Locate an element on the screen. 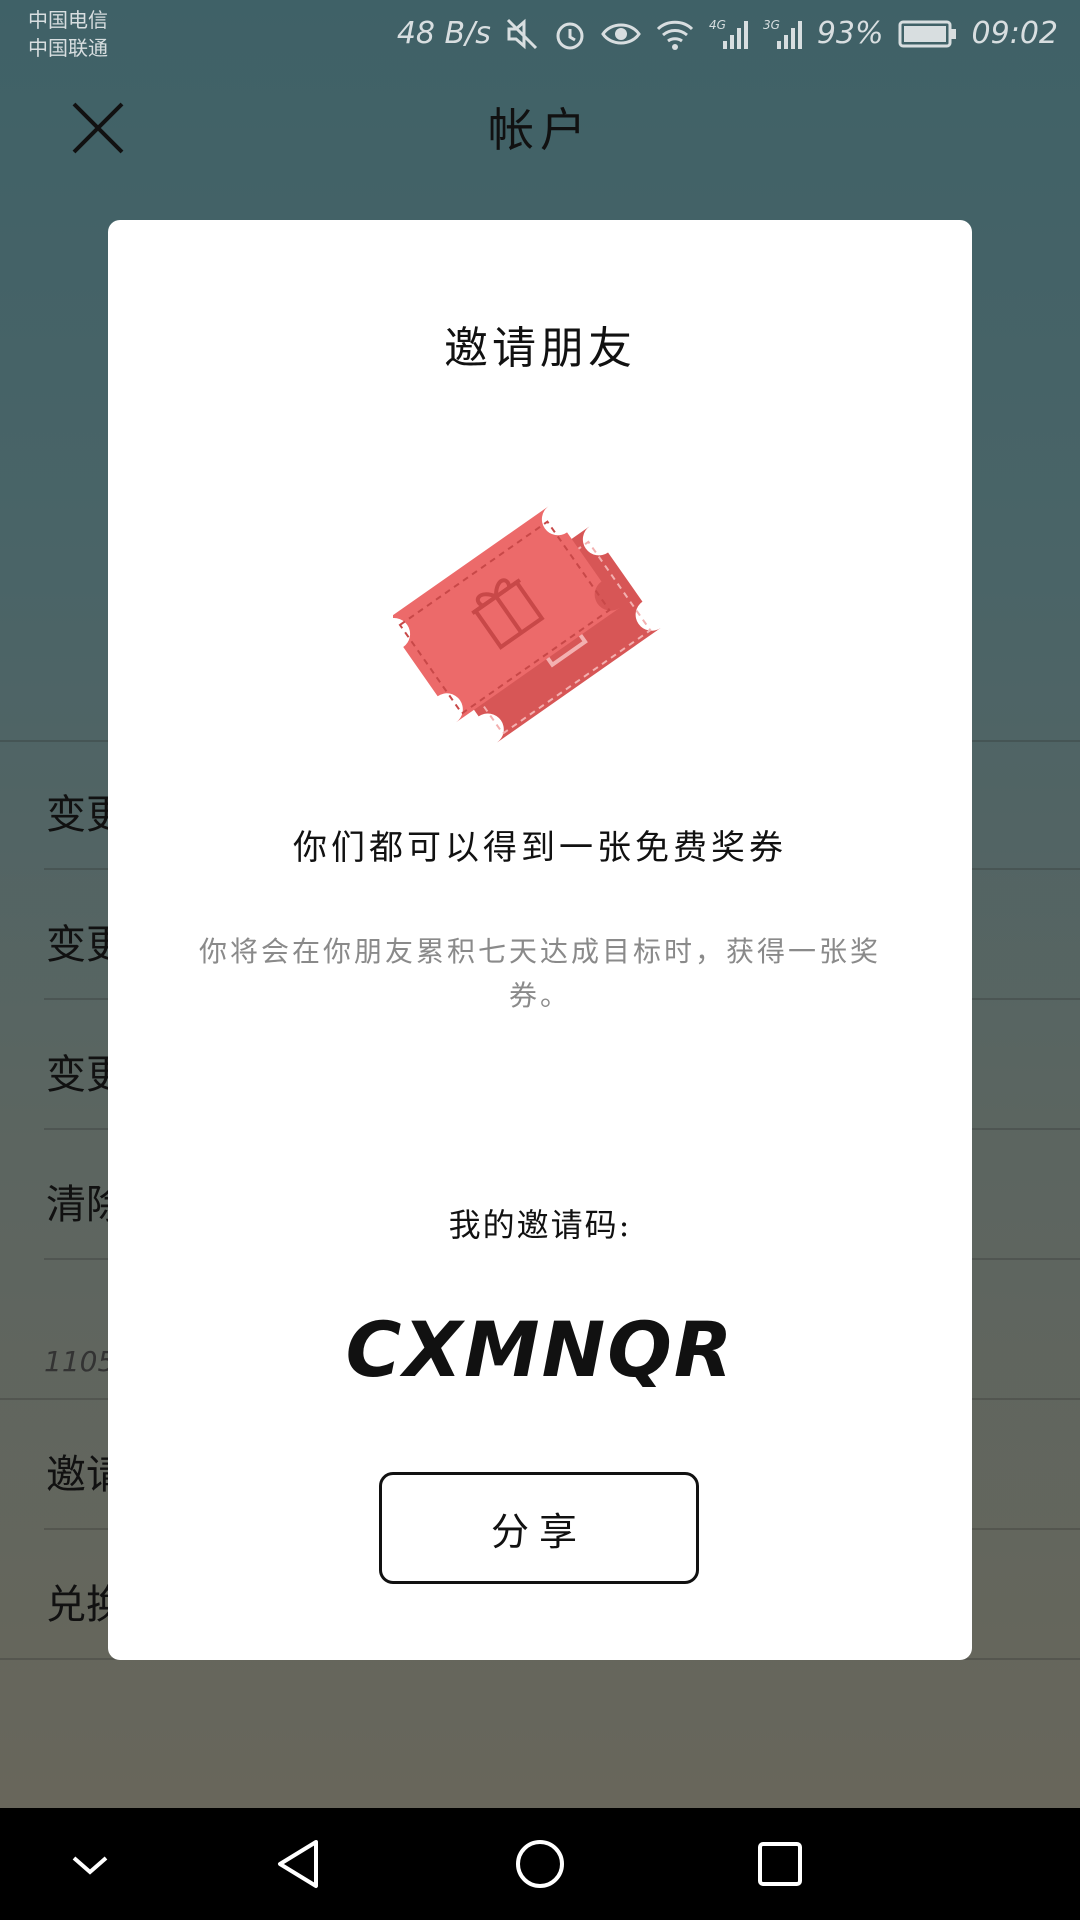 The height and width of the screenshot is (1920, 1080). dialog-description: 你将会在你朋友累积七天达成目标时，获得一张奖券。 is located at coordinates (539, 973).